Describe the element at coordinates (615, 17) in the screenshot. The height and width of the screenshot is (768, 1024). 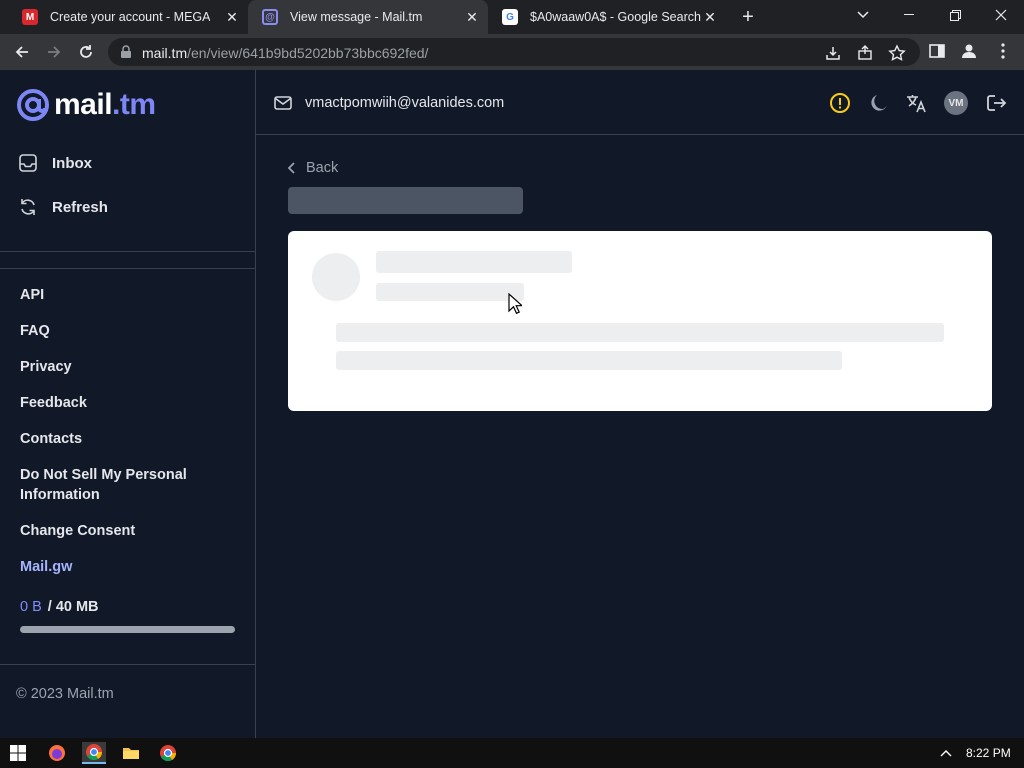
I see `tab-title: $A0waaw0A$ - Google Search` at that location.